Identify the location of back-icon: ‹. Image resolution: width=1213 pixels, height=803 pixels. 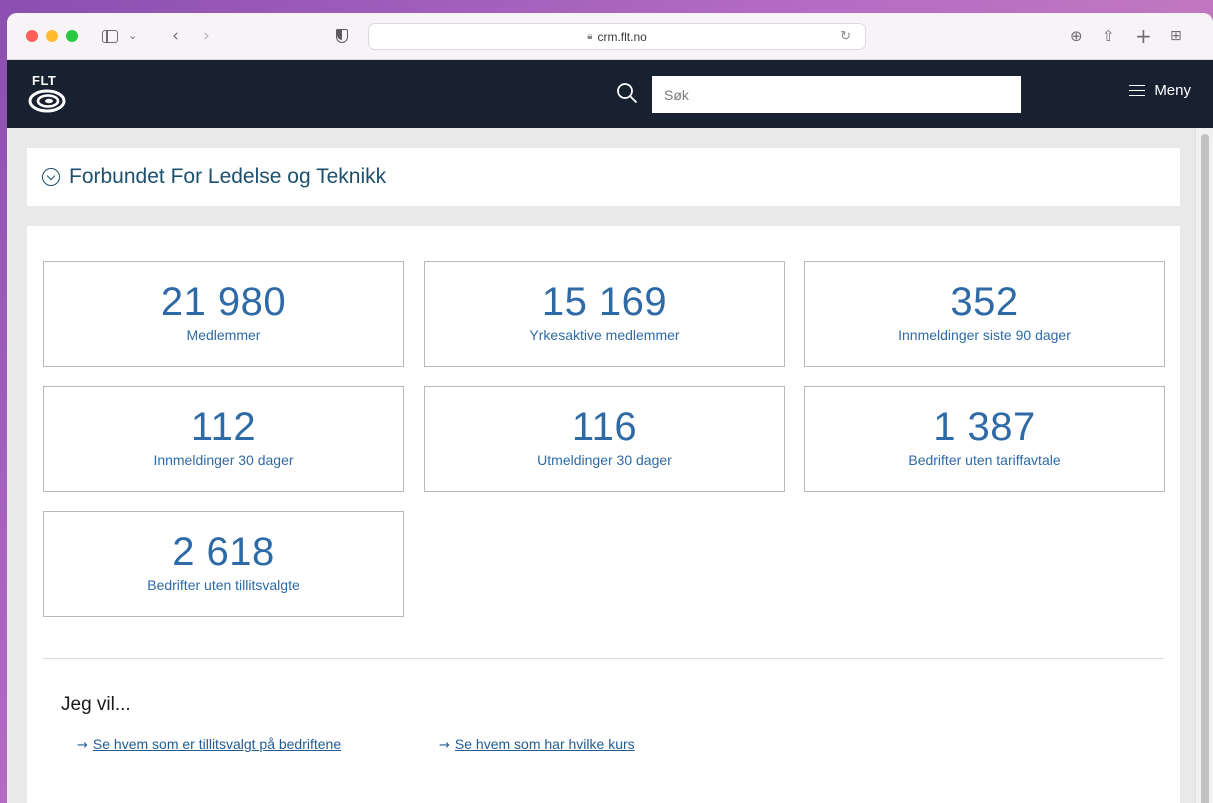
(175, 36).